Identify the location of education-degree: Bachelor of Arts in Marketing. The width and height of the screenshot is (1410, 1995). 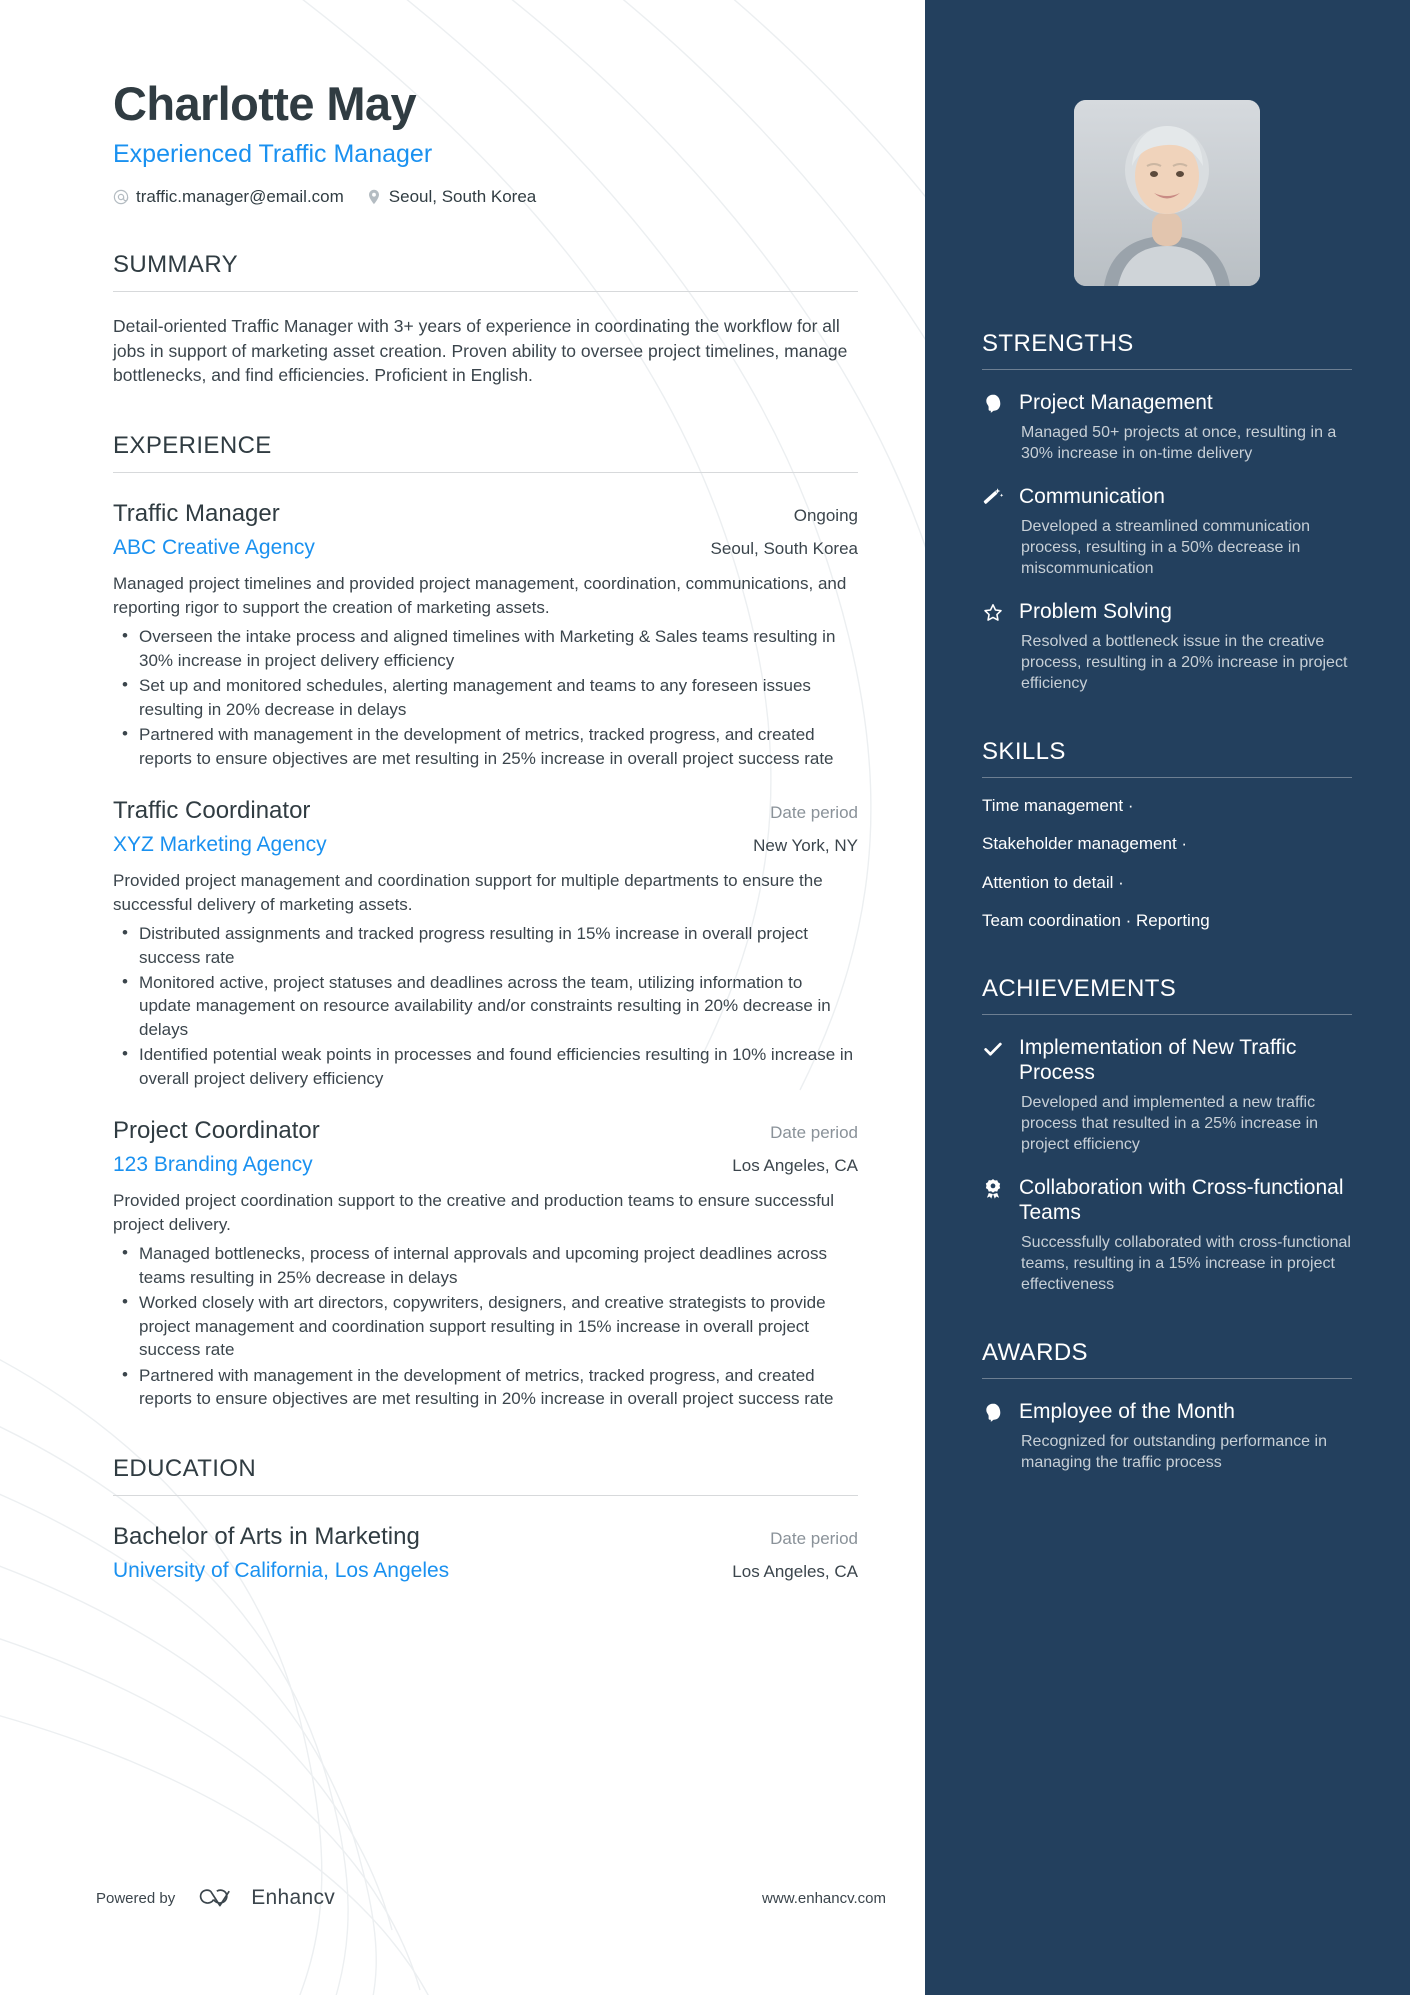
(266, 1536).